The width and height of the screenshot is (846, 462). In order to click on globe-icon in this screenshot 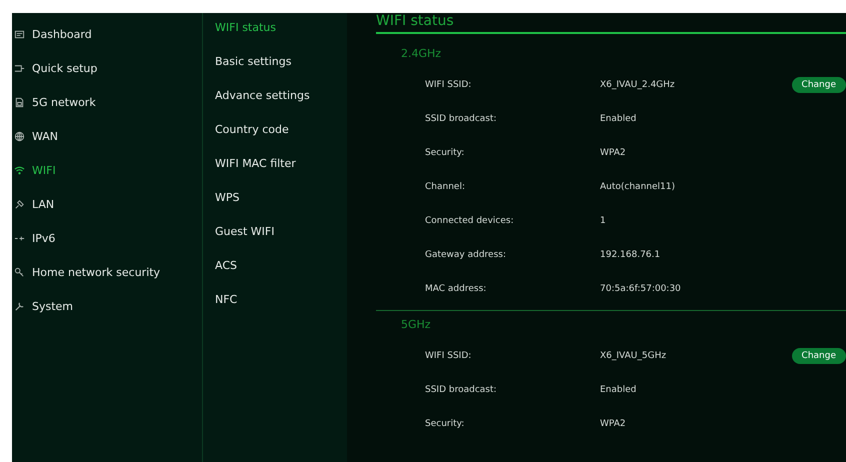, I will do `click(19, 136)`.